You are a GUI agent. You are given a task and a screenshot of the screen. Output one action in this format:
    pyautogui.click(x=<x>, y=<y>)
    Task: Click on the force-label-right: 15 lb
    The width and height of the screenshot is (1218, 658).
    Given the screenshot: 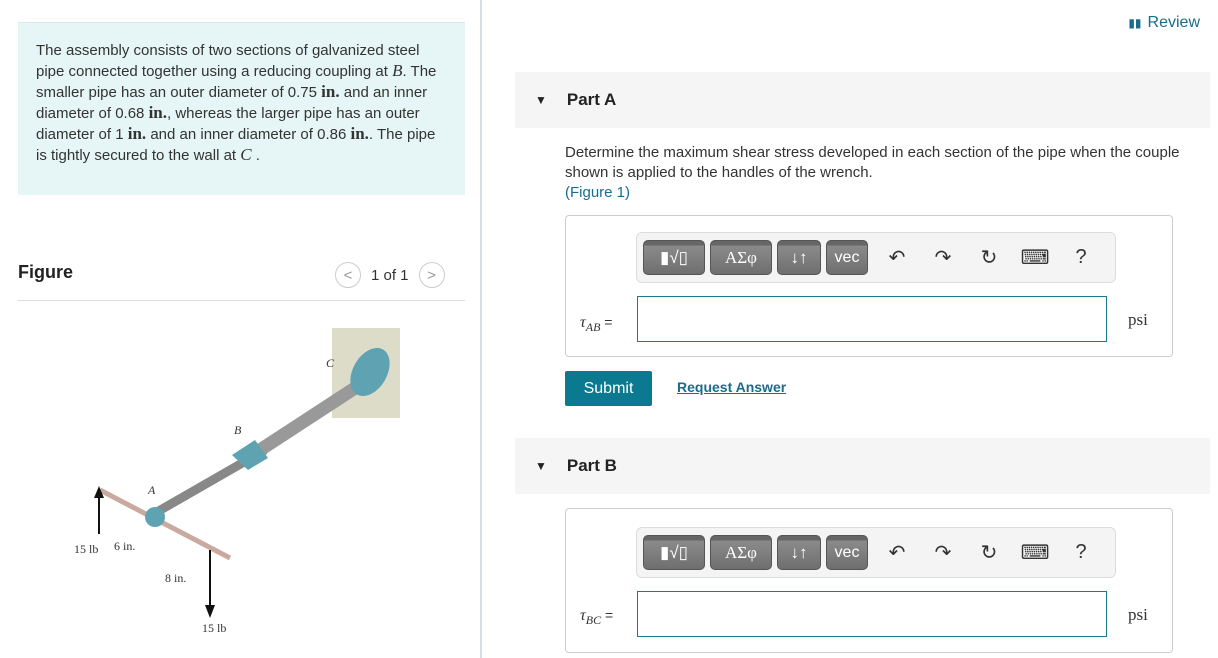 What is the action you would take?
    pyautogui.click(x=214, y=628)
    